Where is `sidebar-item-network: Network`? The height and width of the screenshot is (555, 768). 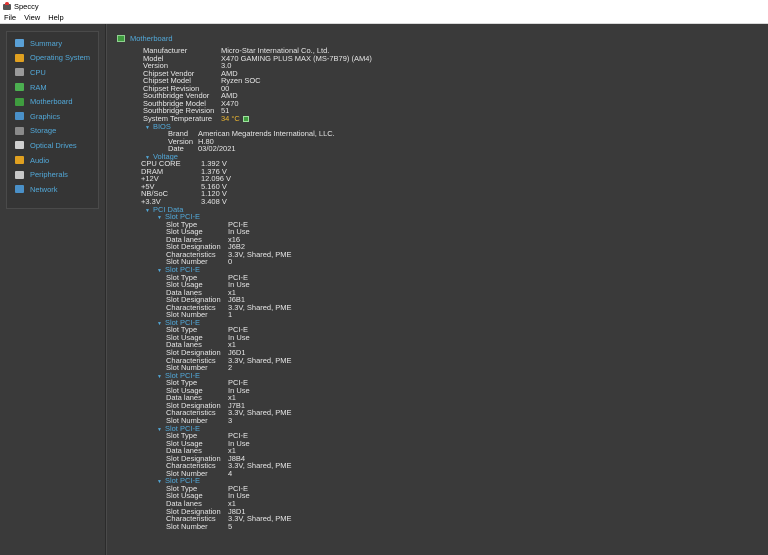
sidebar-item-network: Network is located at coordinates (52, 189).